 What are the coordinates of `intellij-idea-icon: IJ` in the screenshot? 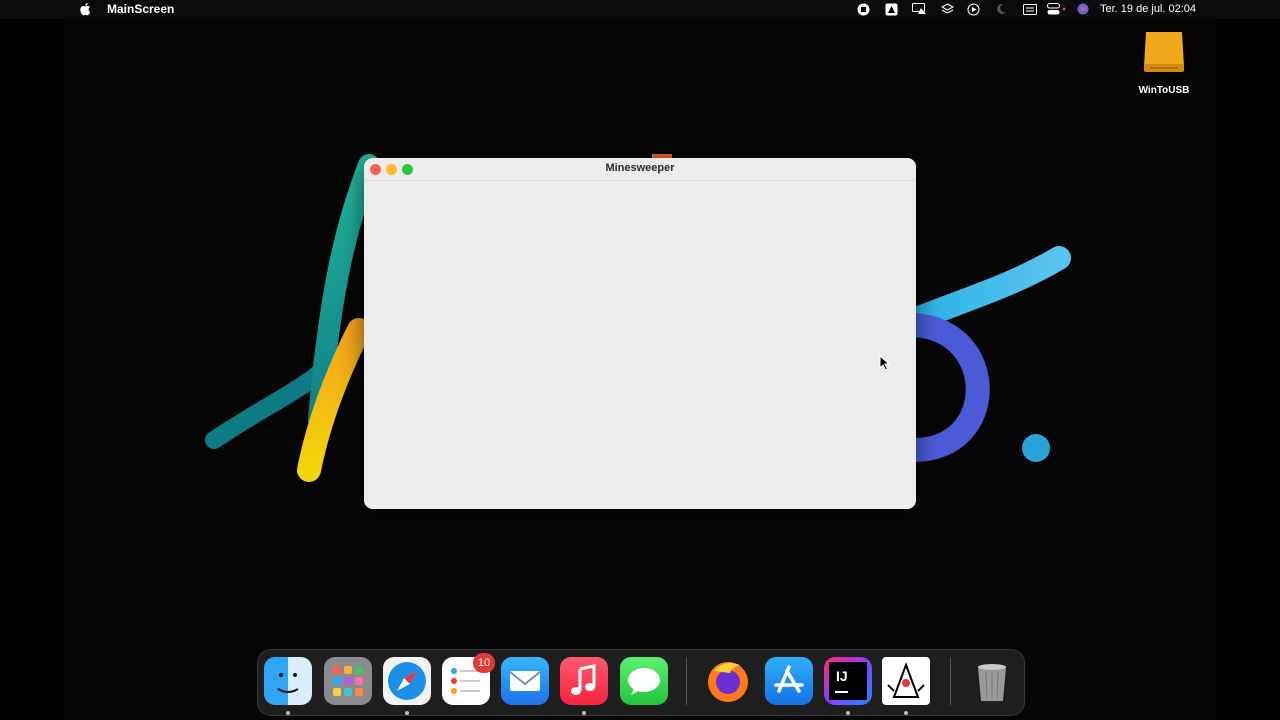 It's located at (848, 681).